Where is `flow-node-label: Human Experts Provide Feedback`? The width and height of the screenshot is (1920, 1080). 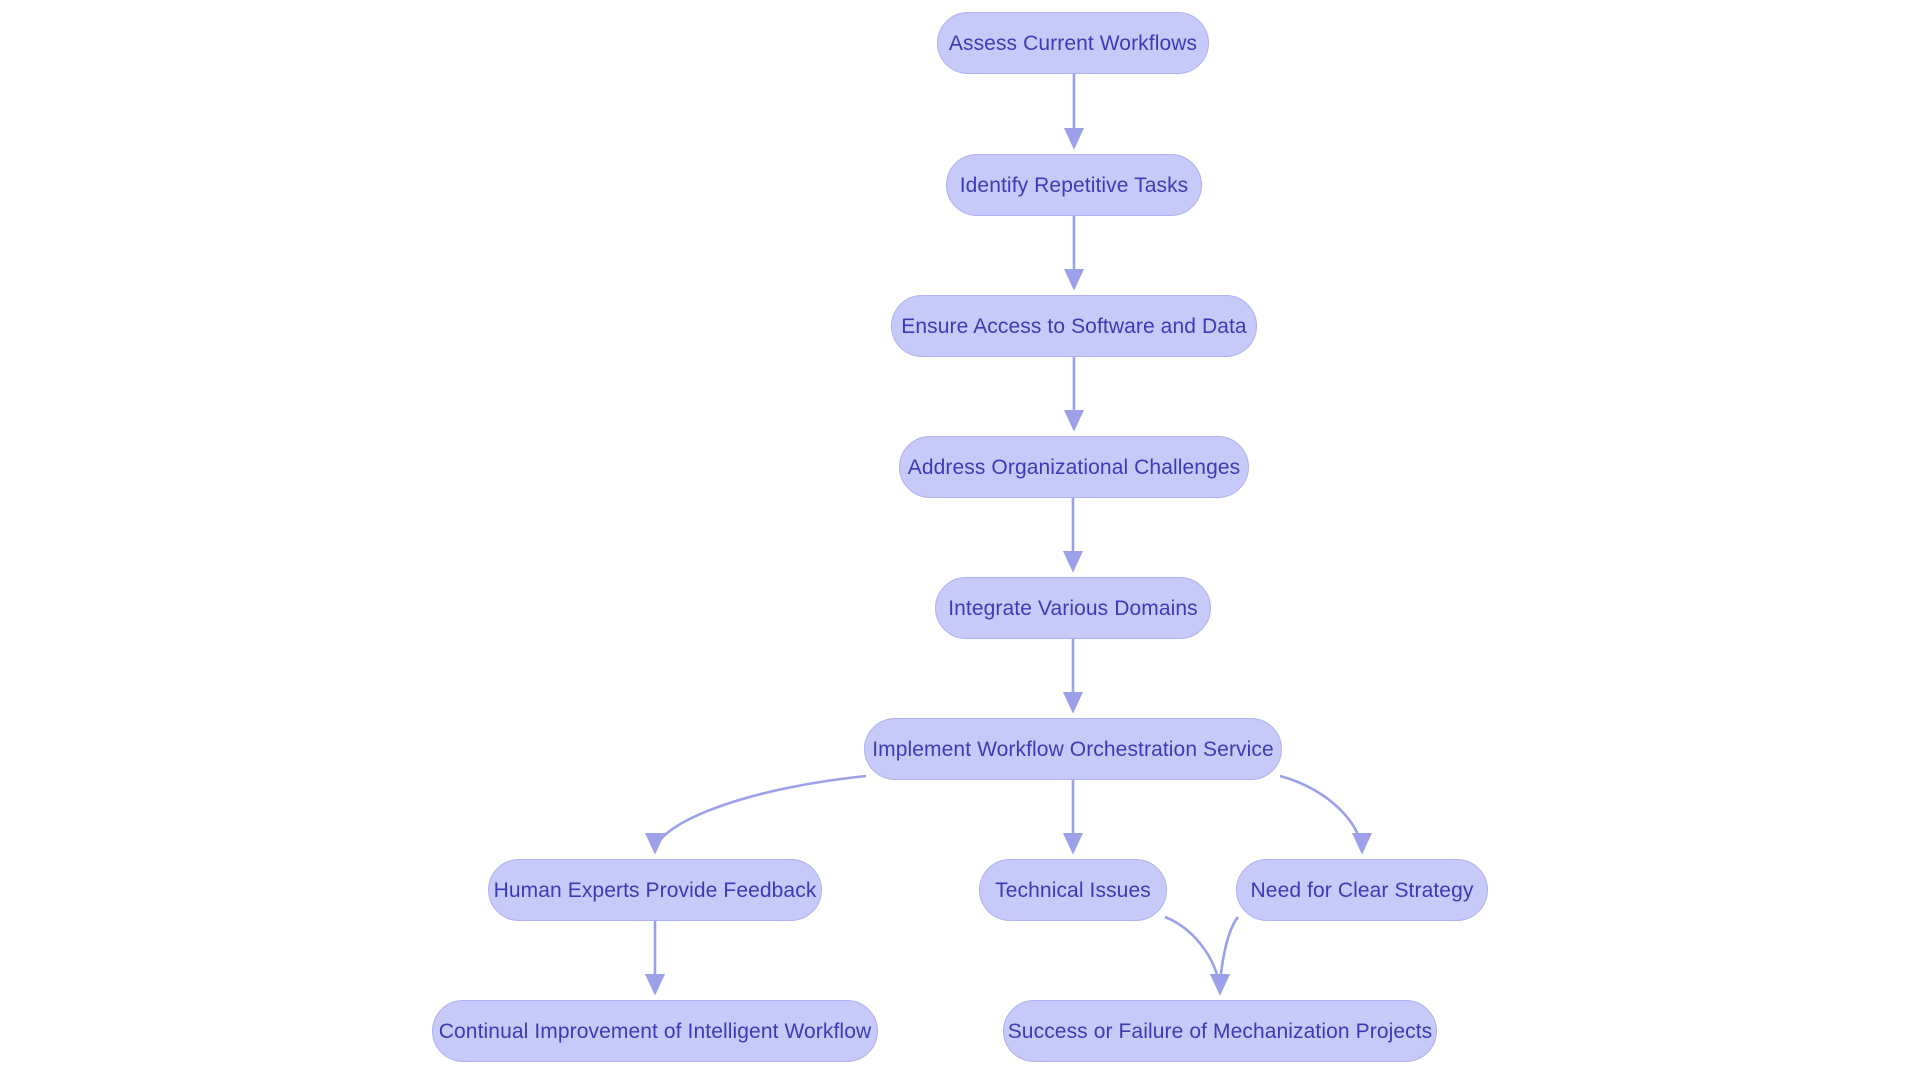
flow-node-label: Human Experts Provide Feedback is located at coordinates (655, 890).